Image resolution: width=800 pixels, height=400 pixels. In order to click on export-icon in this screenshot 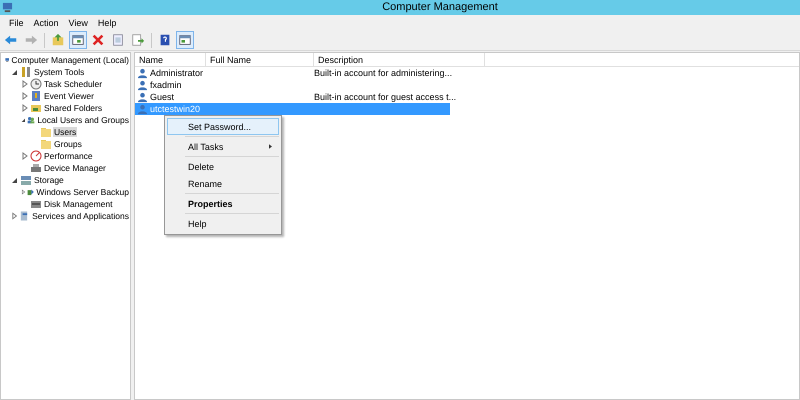, I will do `click(138, 40)`.